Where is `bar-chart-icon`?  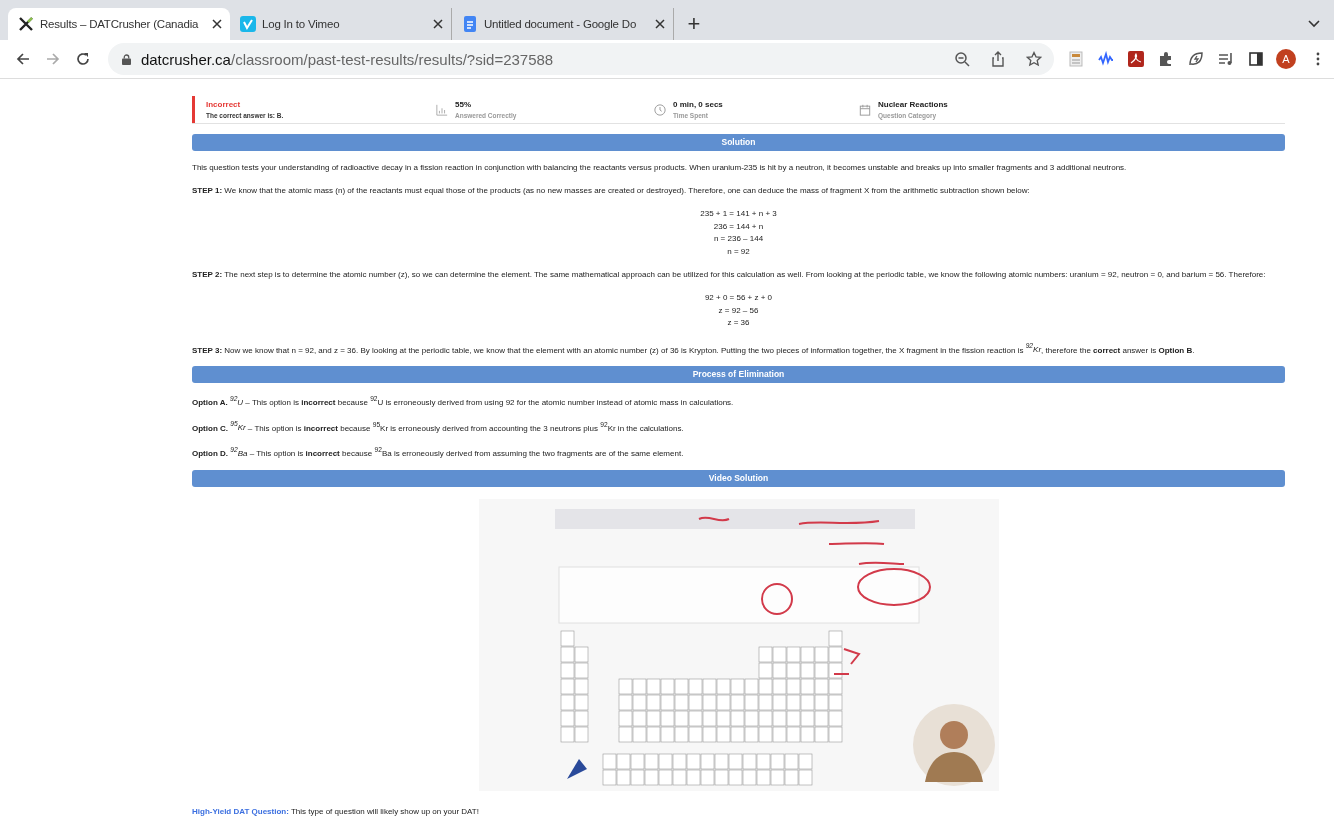 bar-chart-icon is located at coordinates (442, 109).